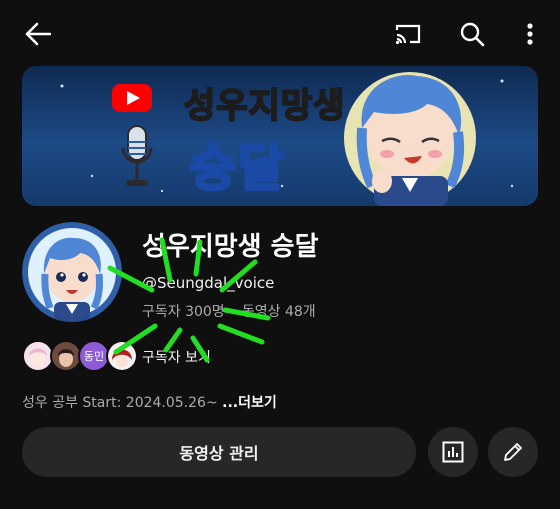  What do you see at coordinates (208, 283) in the screenshot?
I see `channel-handle: @Seungdal_voice` at bounding box center [208, 283].